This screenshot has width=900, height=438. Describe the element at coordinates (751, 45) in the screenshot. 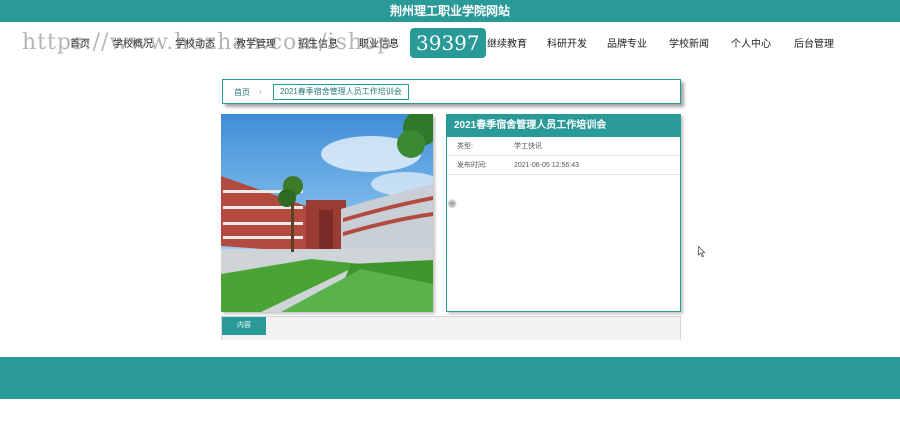

I see `nav-item-personal-center: 个人中心` at that location.